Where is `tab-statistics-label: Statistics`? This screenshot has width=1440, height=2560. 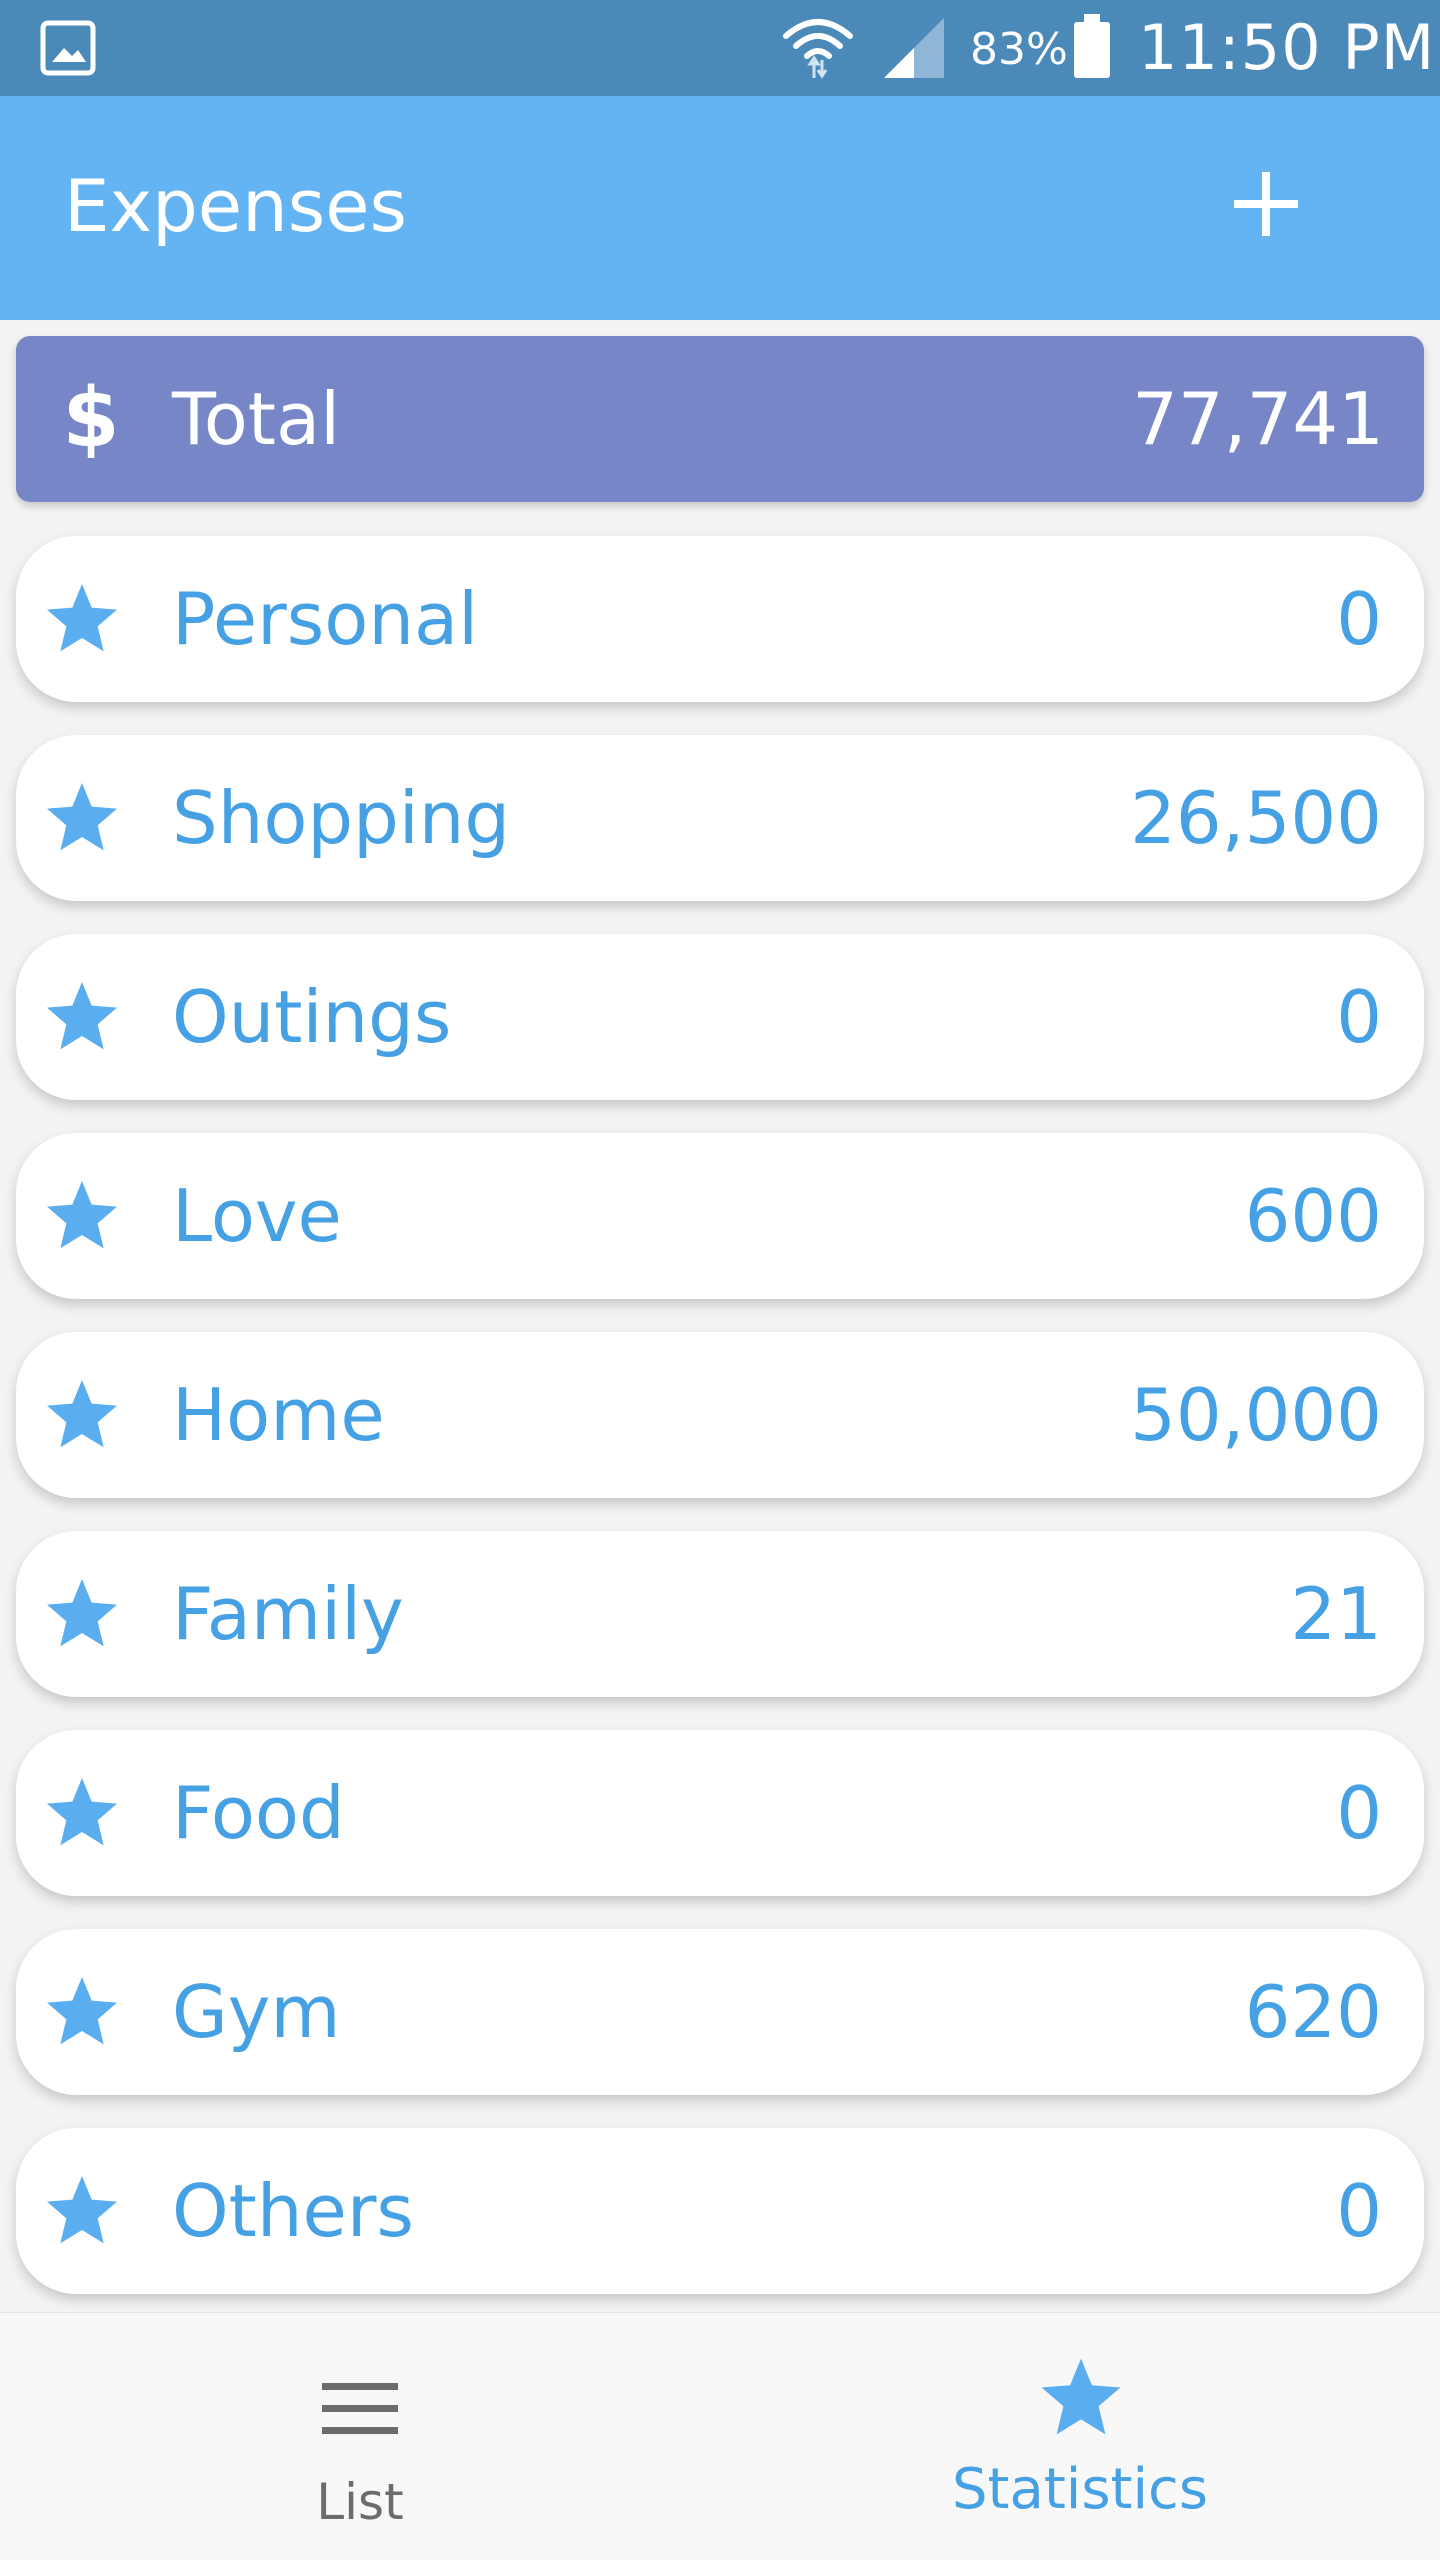
tab-statistics-label: Statistics is located at coordinates (1080, 2489).